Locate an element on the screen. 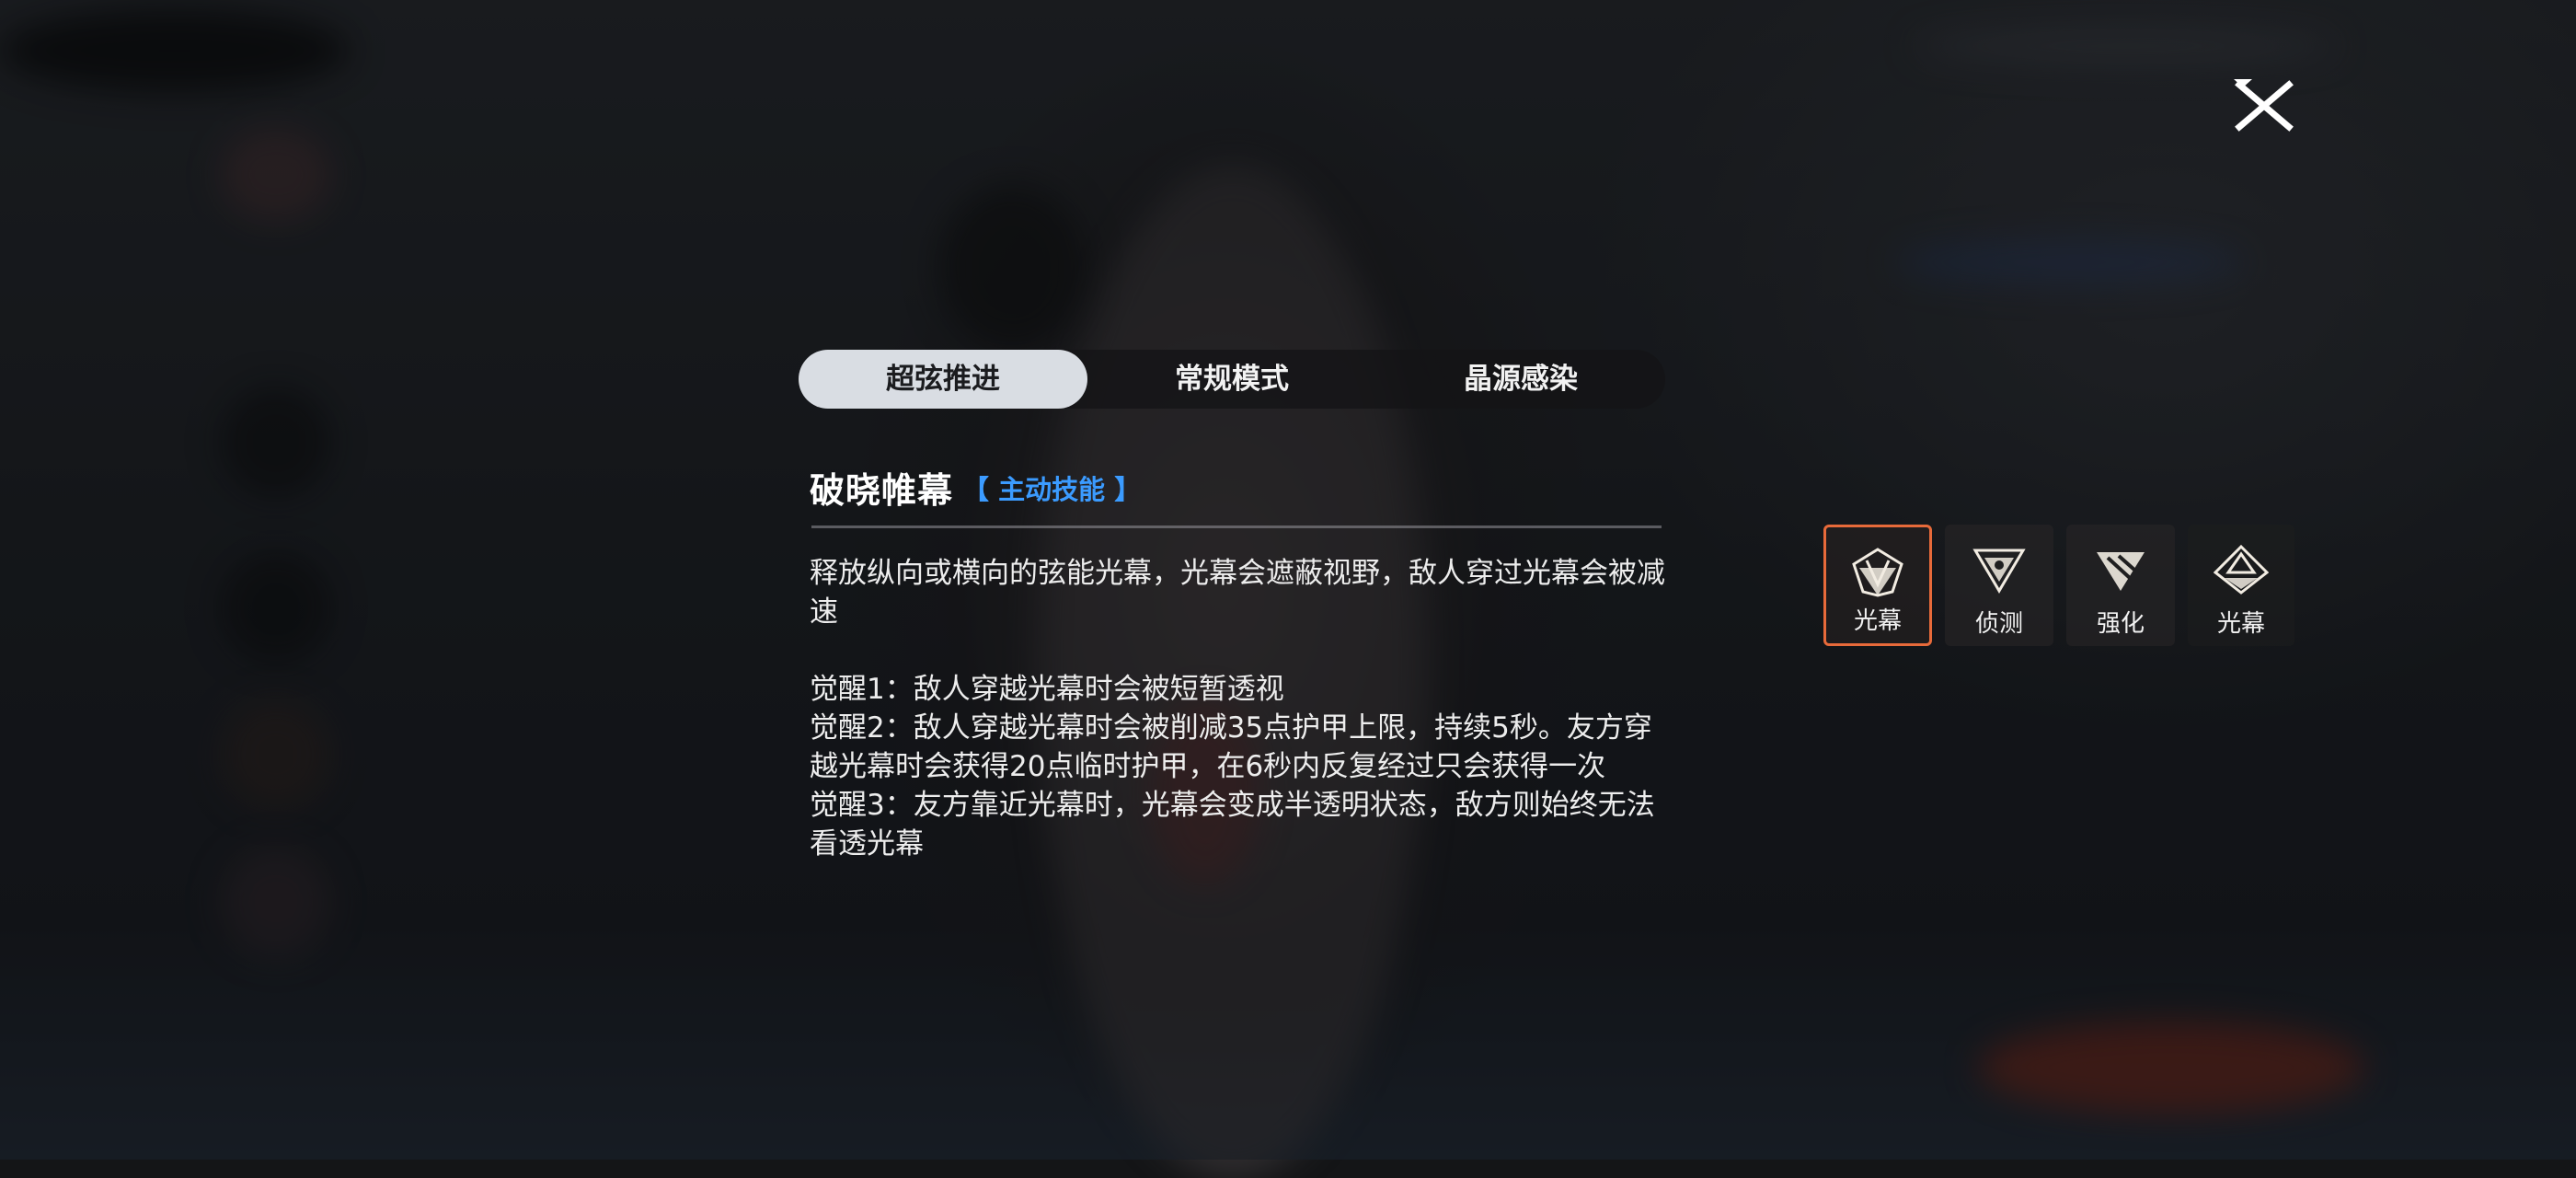 The height and width of the screenshot is (1178, 2576). skill-card-curtain-ultimate: 光幕 is located at coordinates (2241, 585).